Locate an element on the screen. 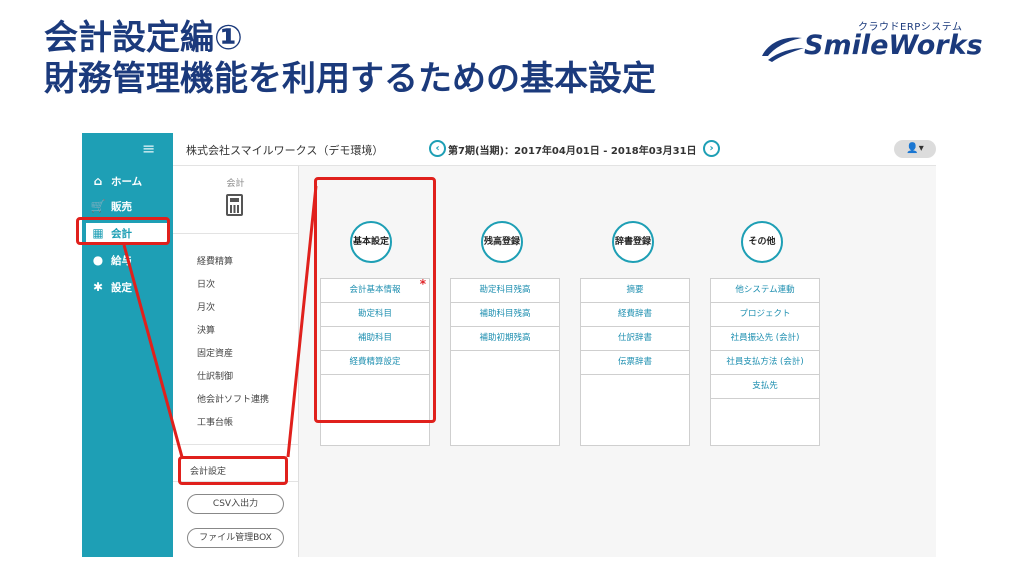  link-summary: 摘要 is located at coordinates (635, 291).